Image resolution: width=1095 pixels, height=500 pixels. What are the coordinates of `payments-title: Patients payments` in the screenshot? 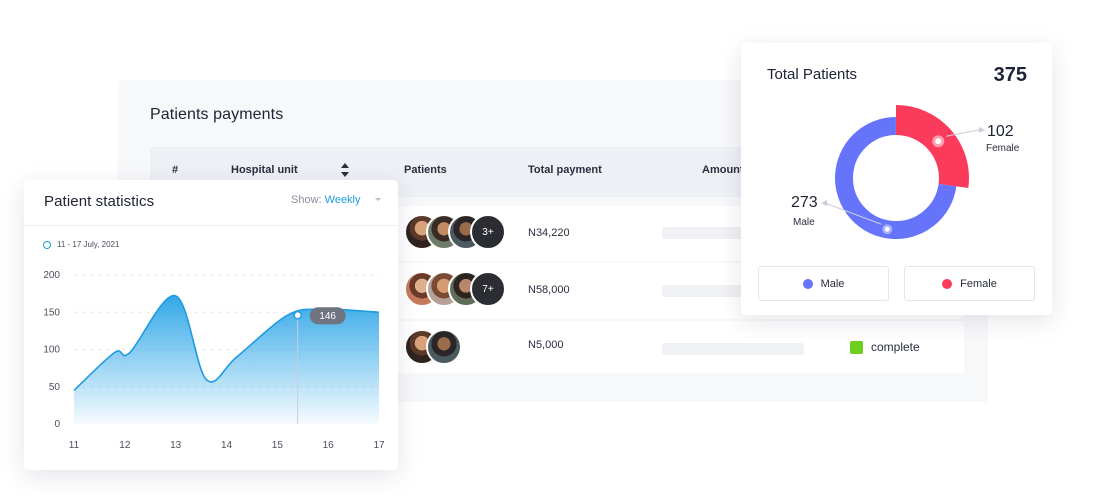 It's located at (217, 114).